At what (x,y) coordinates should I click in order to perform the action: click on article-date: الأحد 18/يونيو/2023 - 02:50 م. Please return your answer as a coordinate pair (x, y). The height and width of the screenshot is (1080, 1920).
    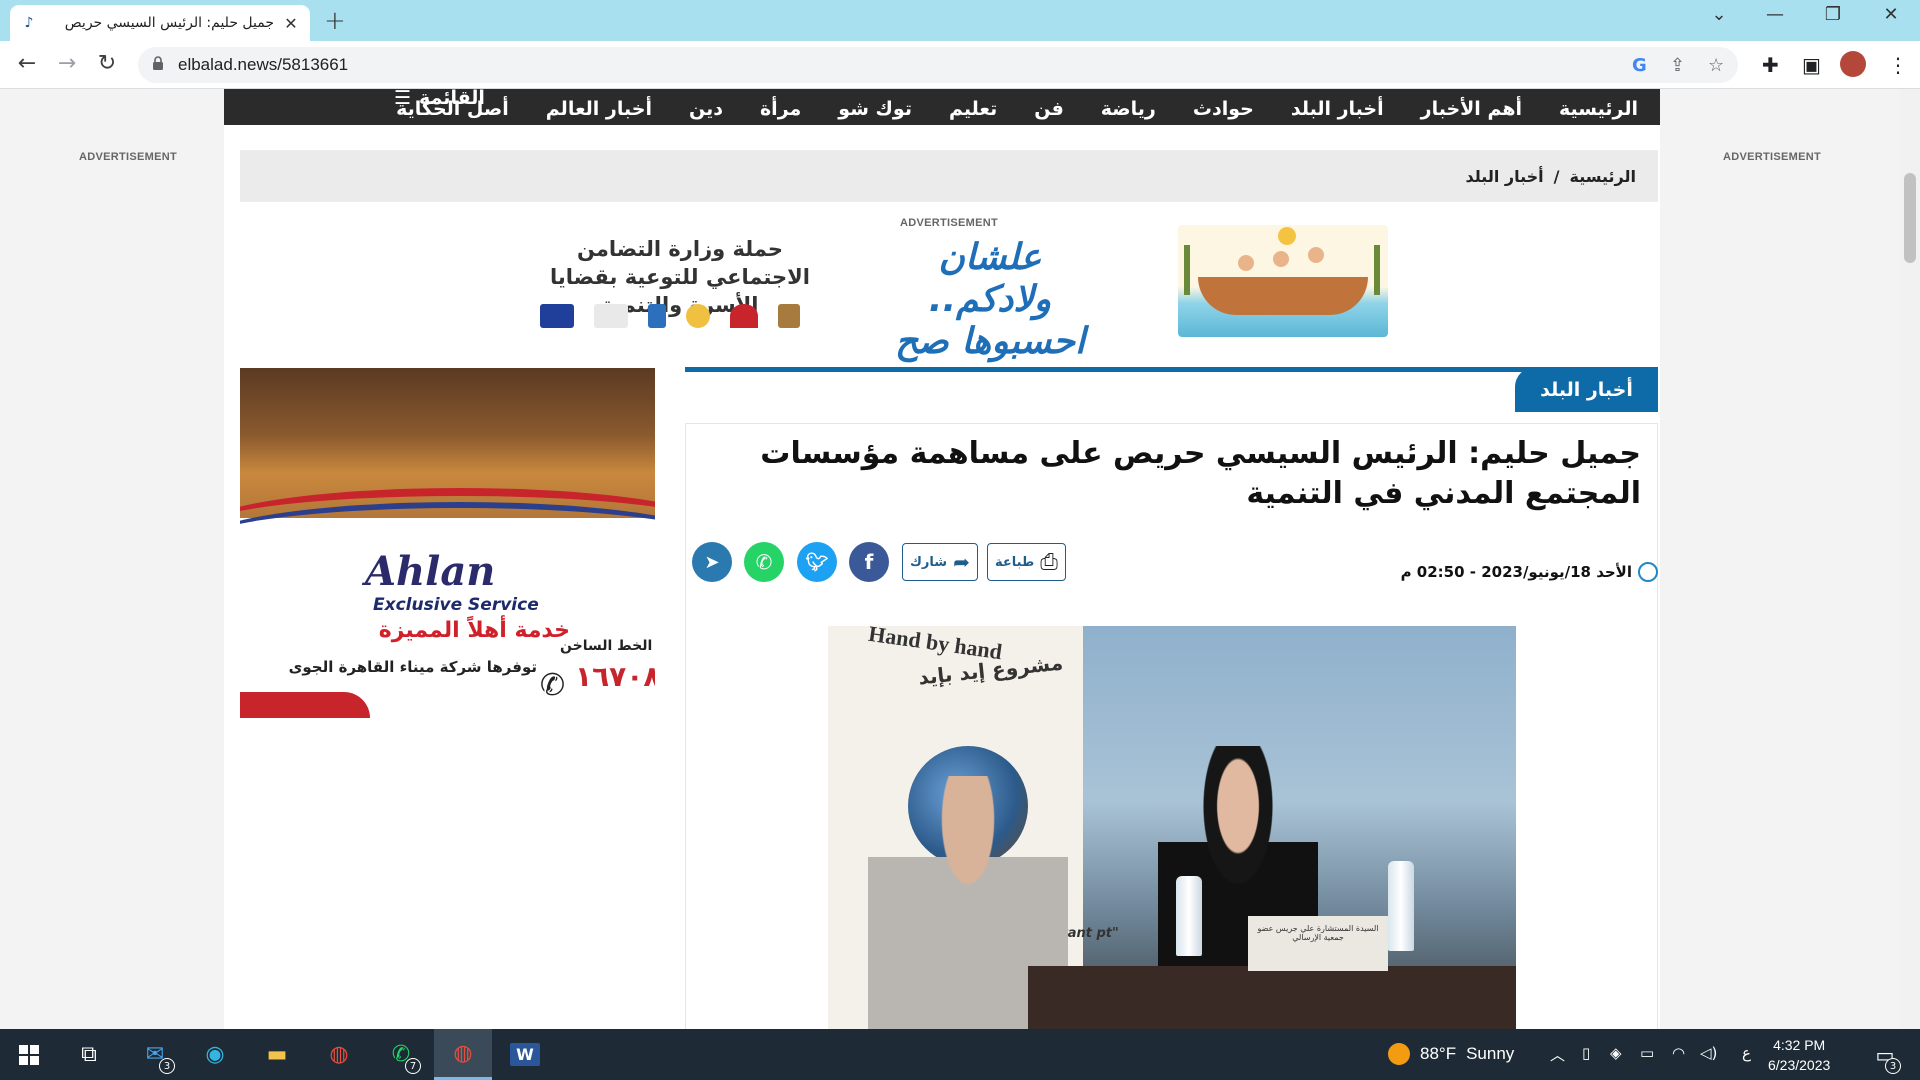
    Looking at the image, I should click on (1516, 572).